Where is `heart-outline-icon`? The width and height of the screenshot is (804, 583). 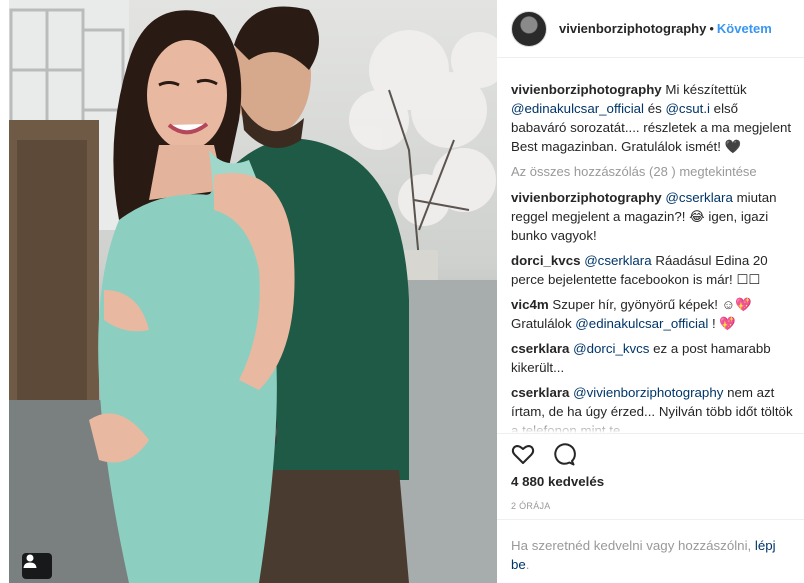
heart-outline-icon is located at coordinates (523, 454).